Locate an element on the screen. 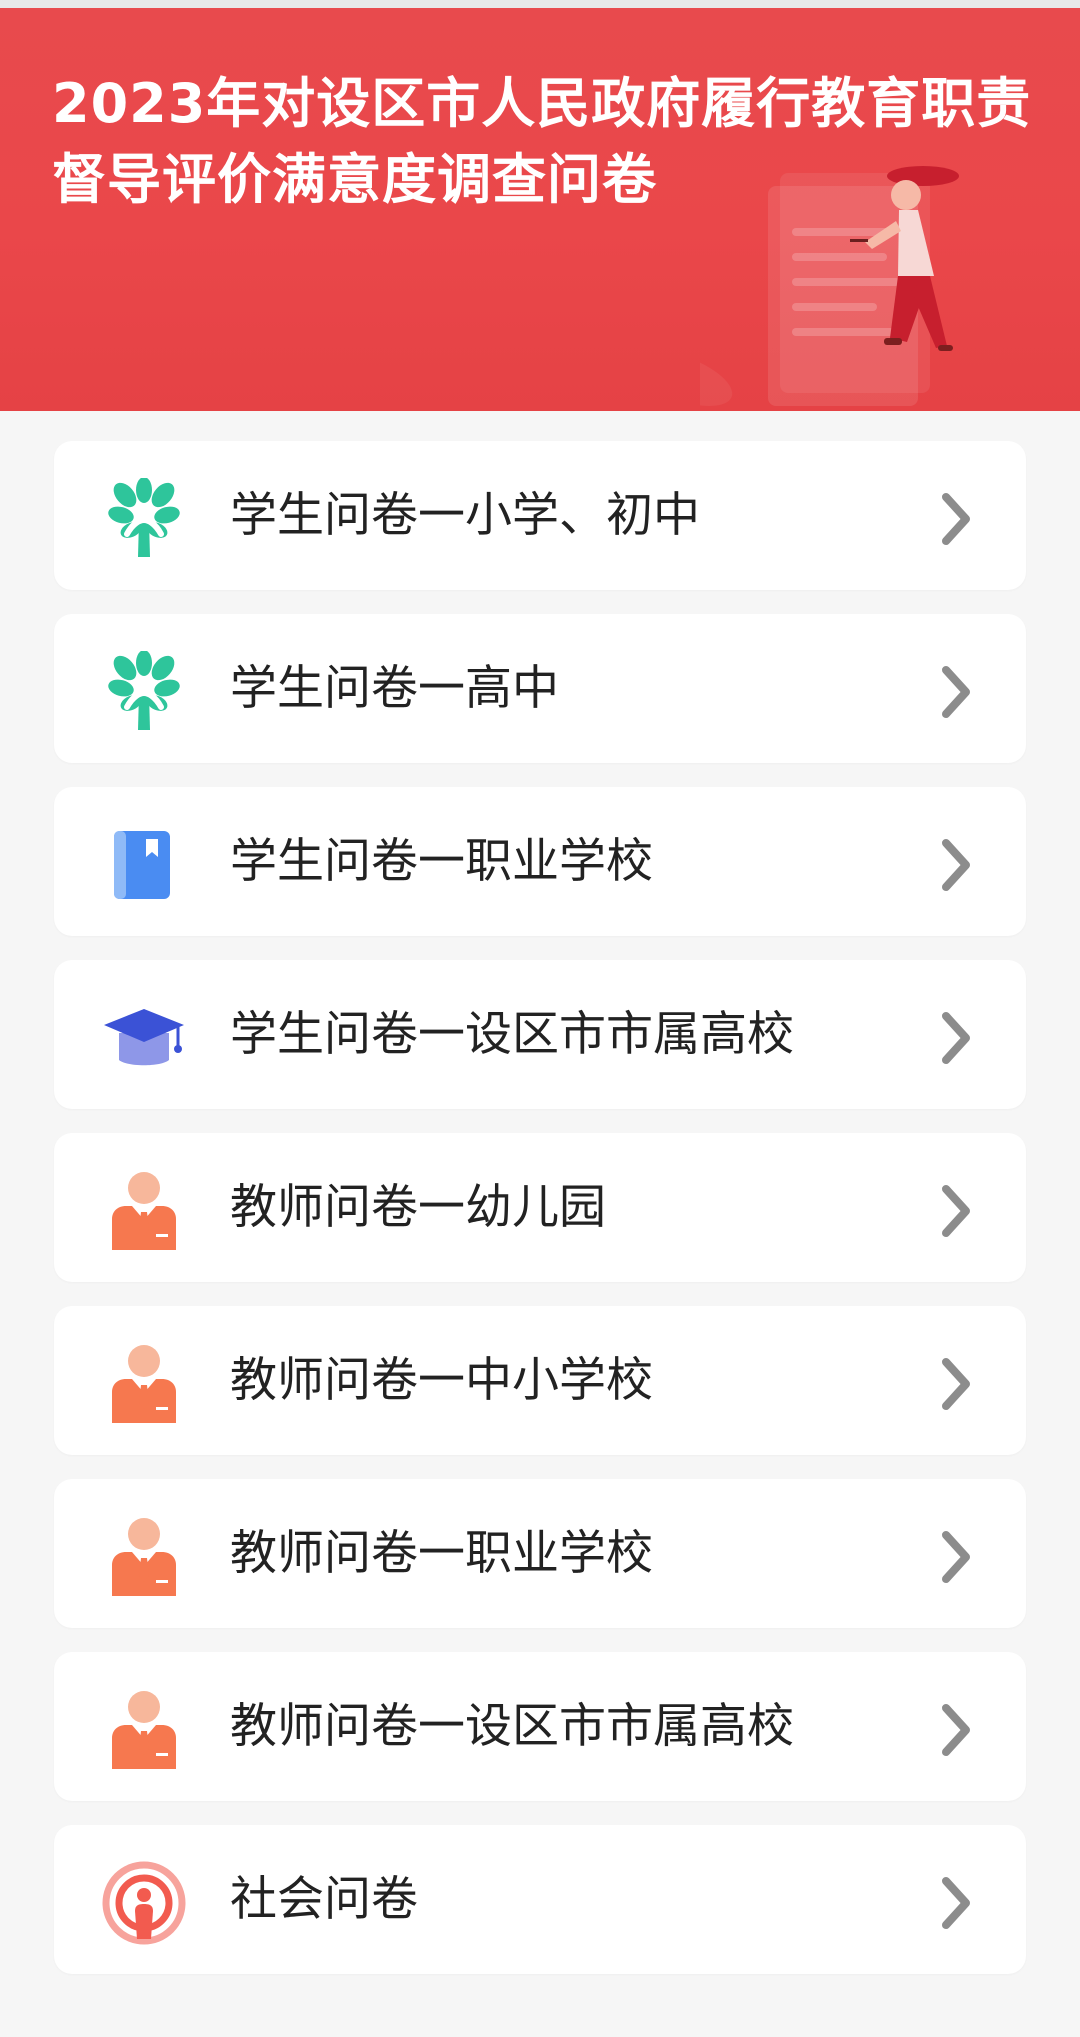 Image resolution: width=1080 pixels, height=2037 pixels. survey-item-teacher-primary-secondary: 教师问卷一中小学校 is located at coordinates (540, 1380).